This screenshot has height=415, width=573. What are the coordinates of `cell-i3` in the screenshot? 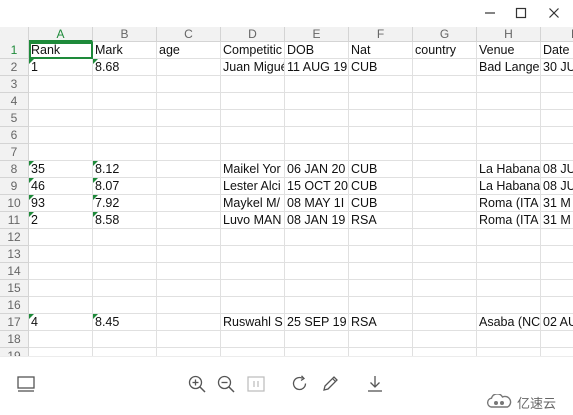 It's located at (557, 84).